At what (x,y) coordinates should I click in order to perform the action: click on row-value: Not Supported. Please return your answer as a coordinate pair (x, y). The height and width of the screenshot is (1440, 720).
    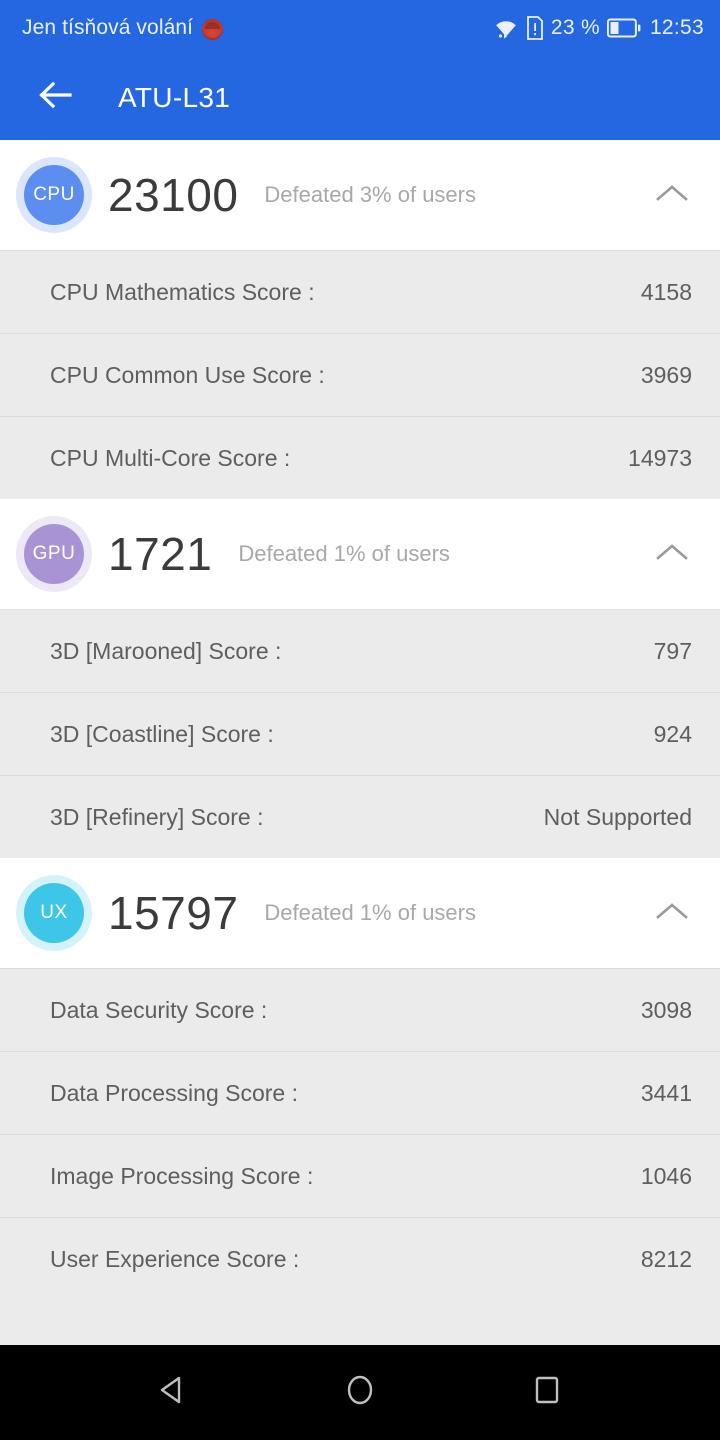
    Looking at the image, I should click on (617, 816).